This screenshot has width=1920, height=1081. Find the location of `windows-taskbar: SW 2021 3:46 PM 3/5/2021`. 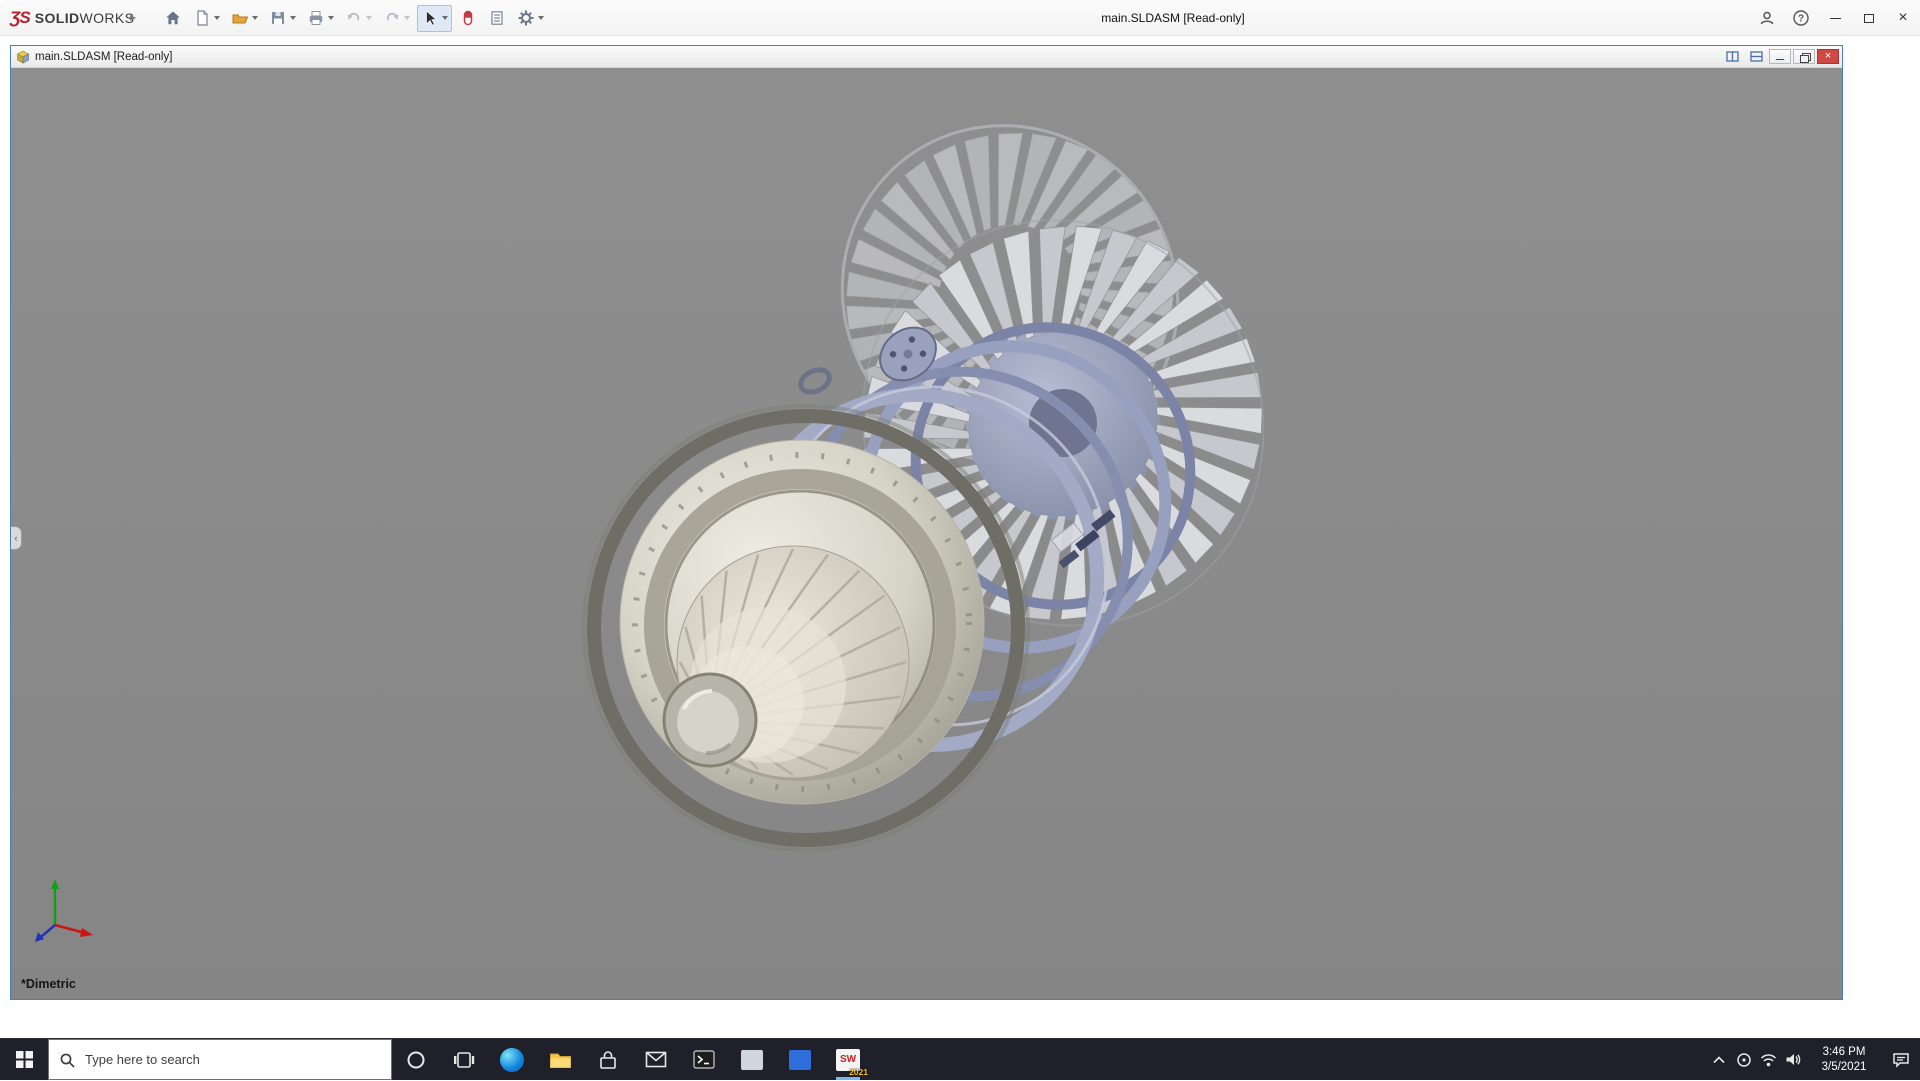

windows-taskbar: SW 2021 3:46 PM 3/5/2021 is located at coordinates (960, 1059).